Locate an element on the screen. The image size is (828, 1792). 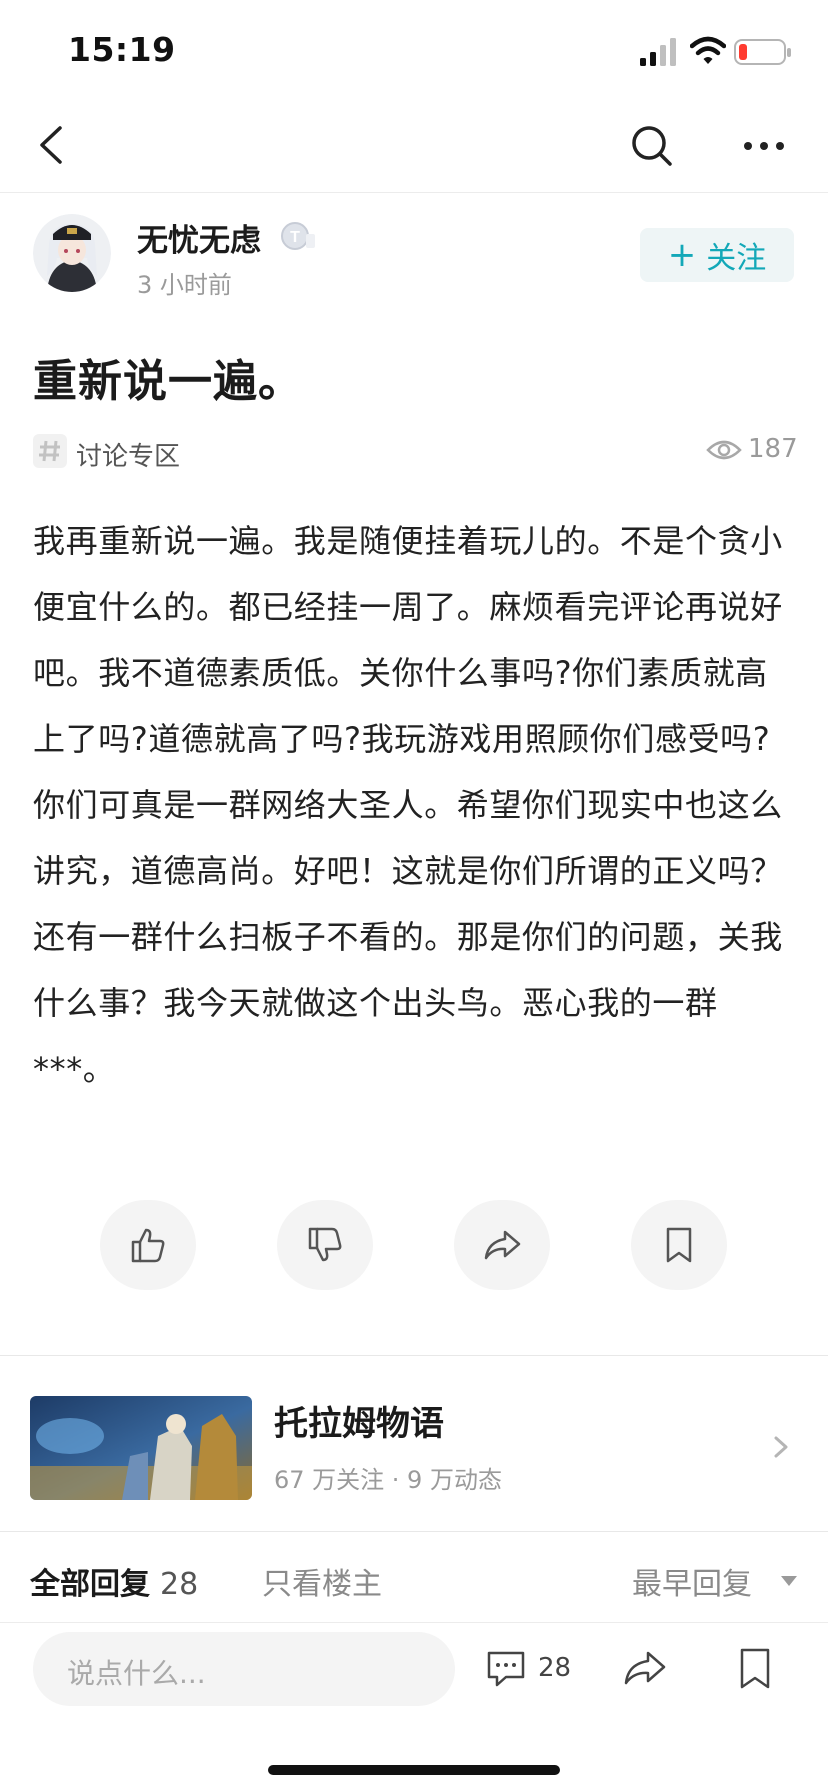
follow-button: + 关注 is located at coordinates (717, 255).